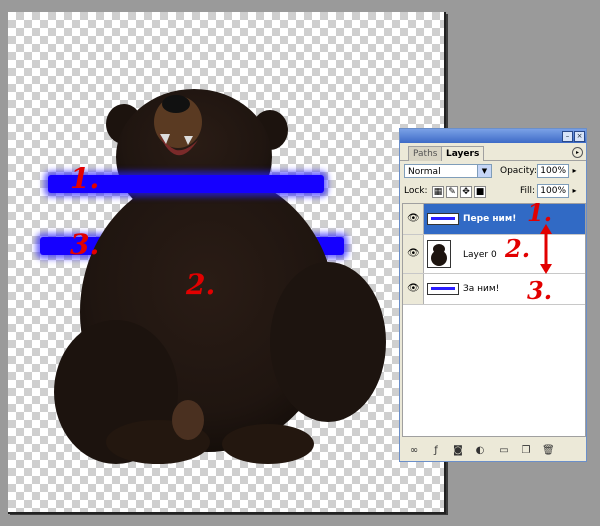 This screenshot has width=600, height=526. Describe the element at coordinates (480, 451) in the screenshot. I see `adjustment-layer-icon: ◐` at that location.